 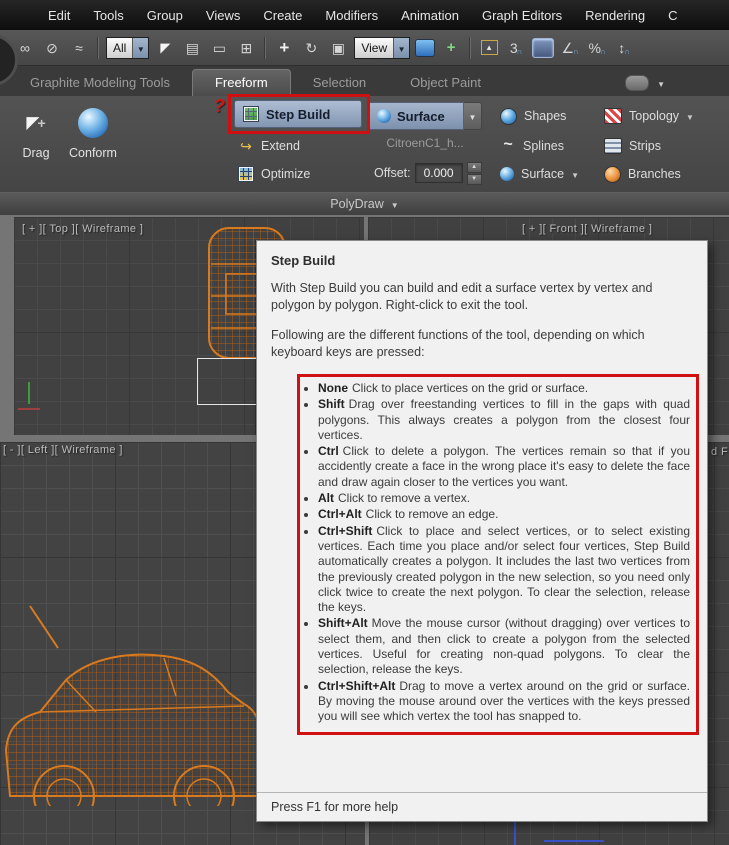 I want to click on tab-freeform: Freeform, so click(x=241, y=82).